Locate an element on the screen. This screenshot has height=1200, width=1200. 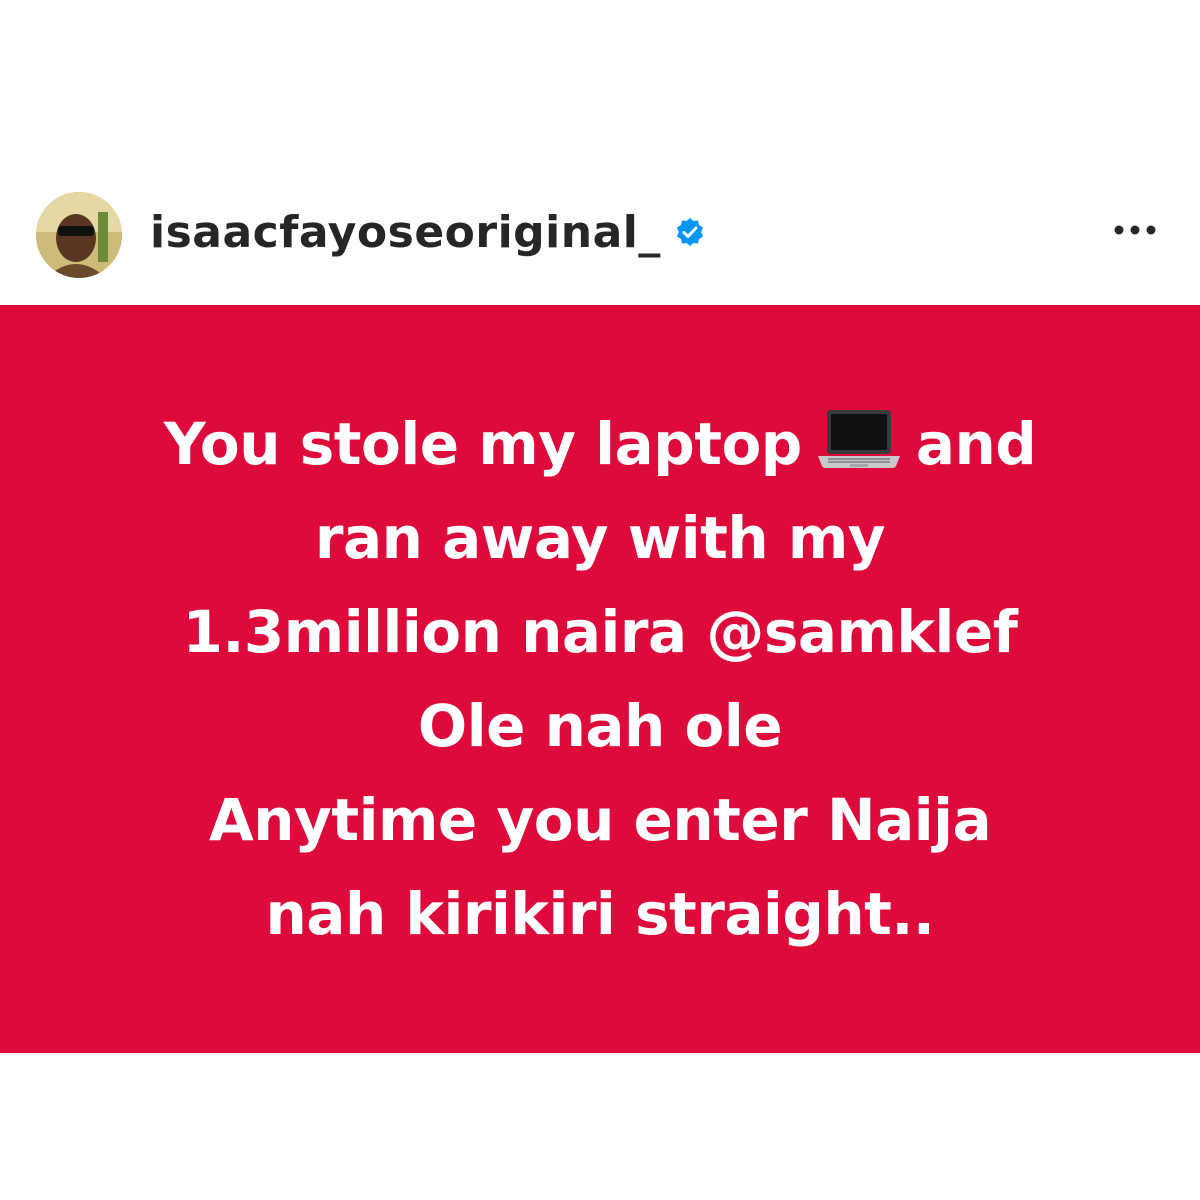
avatar-photo is located at coordinates (79, 235).